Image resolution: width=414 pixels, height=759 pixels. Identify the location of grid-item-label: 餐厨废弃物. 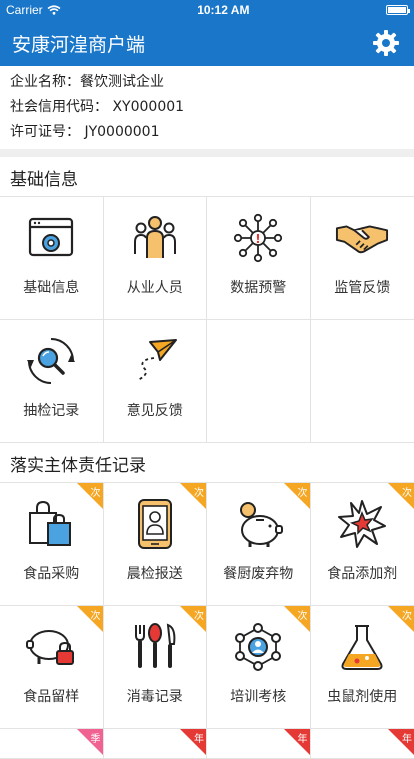
(258, 573).